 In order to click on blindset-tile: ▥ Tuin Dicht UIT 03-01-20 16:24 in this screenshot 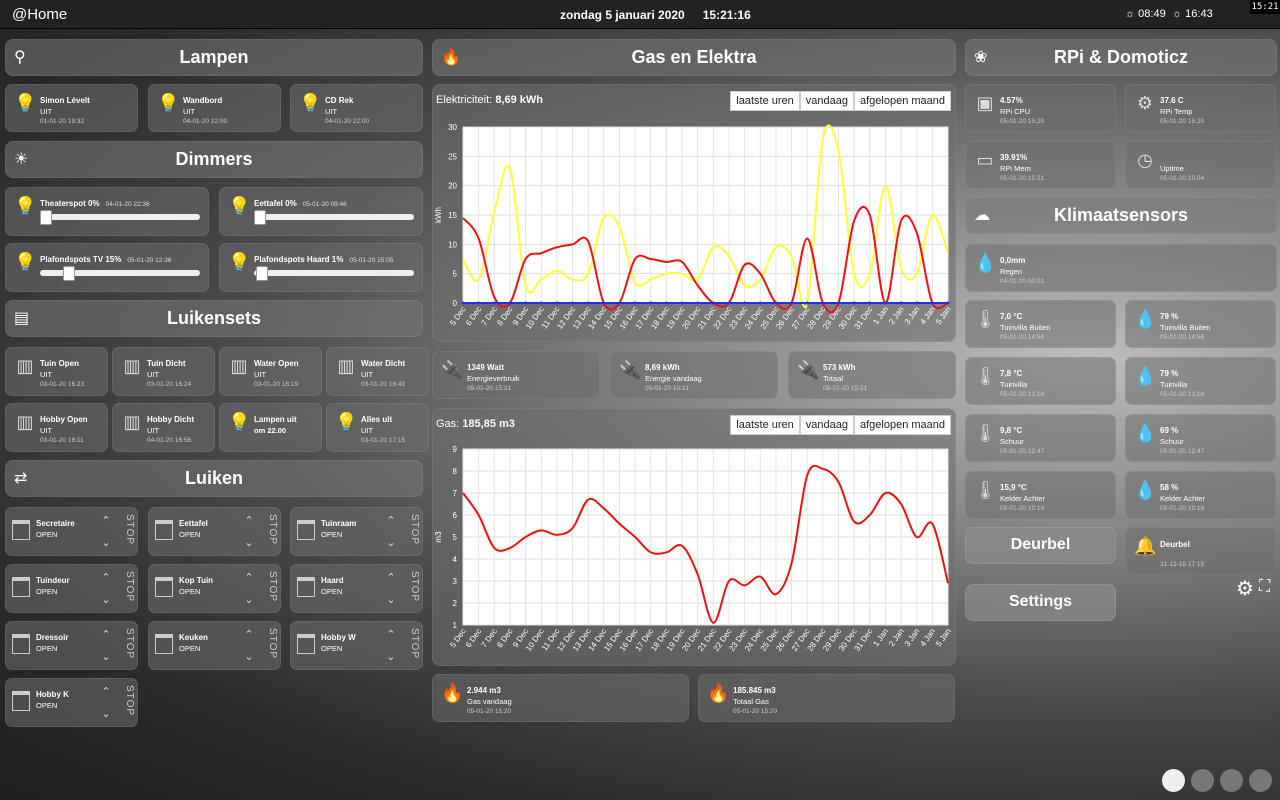, I will do `click(163, 371)`.